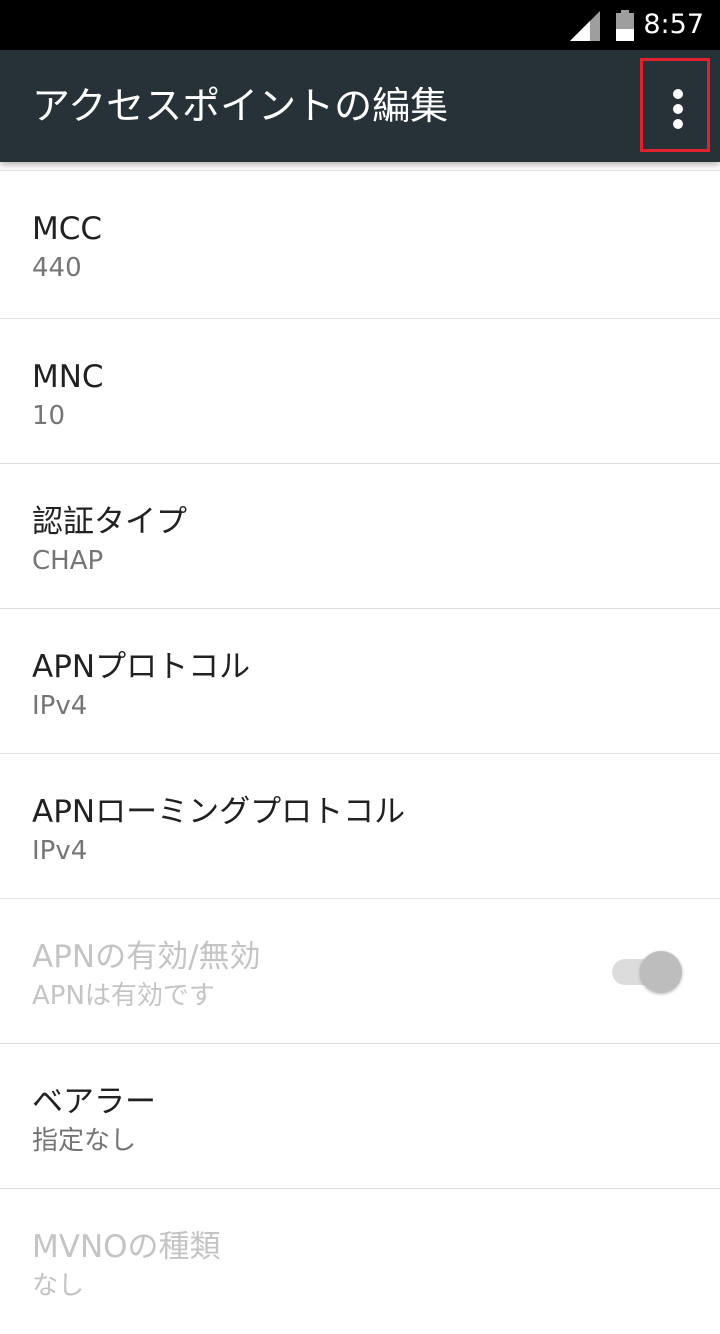 Image resolution: width=720 pixels, height=1334 pixels. I want to click on setting-item-apn-protocol: APNプロトコル IPv4, so click(360, 681).